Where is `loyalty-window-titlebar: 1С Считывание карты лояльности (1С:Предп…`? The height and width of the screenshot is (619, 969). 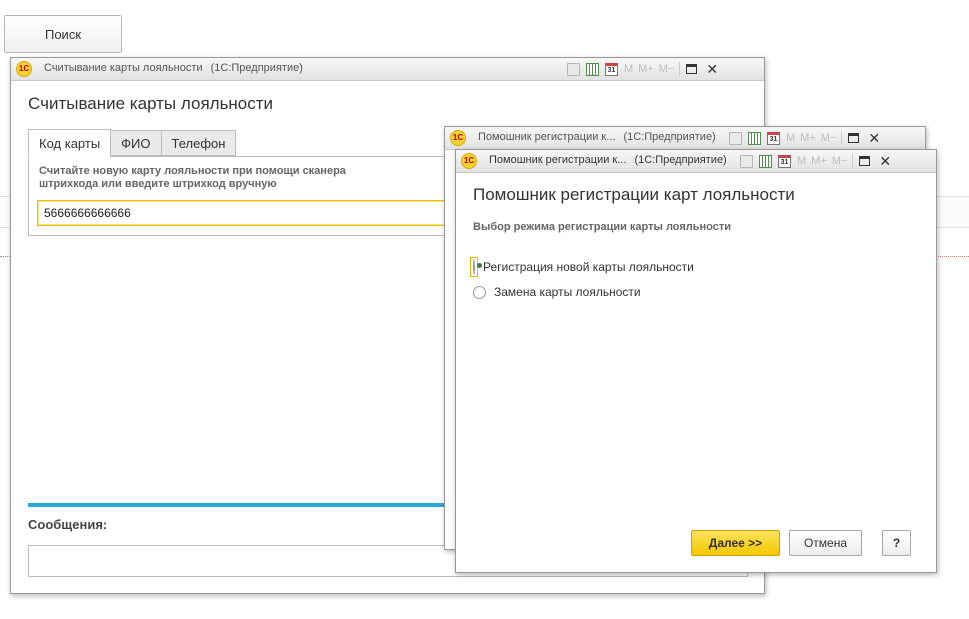
loyalty-window-titlebar: 1С Считывание карты лояльности (1С:Предп… is located at coordinates (387, 69).